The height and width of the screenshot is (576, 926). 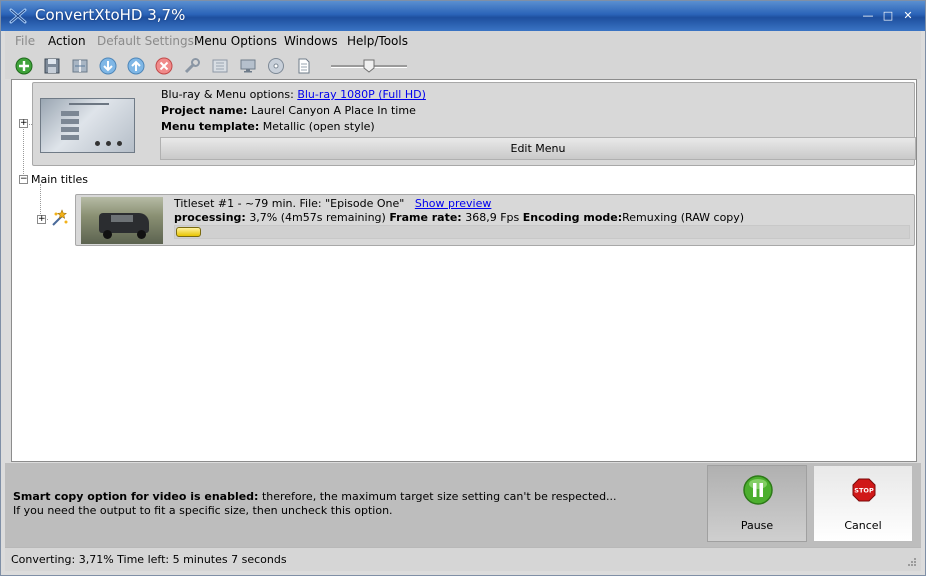 I want to click on cancel-button: STOP Cancel, so click(x=863, y=503).